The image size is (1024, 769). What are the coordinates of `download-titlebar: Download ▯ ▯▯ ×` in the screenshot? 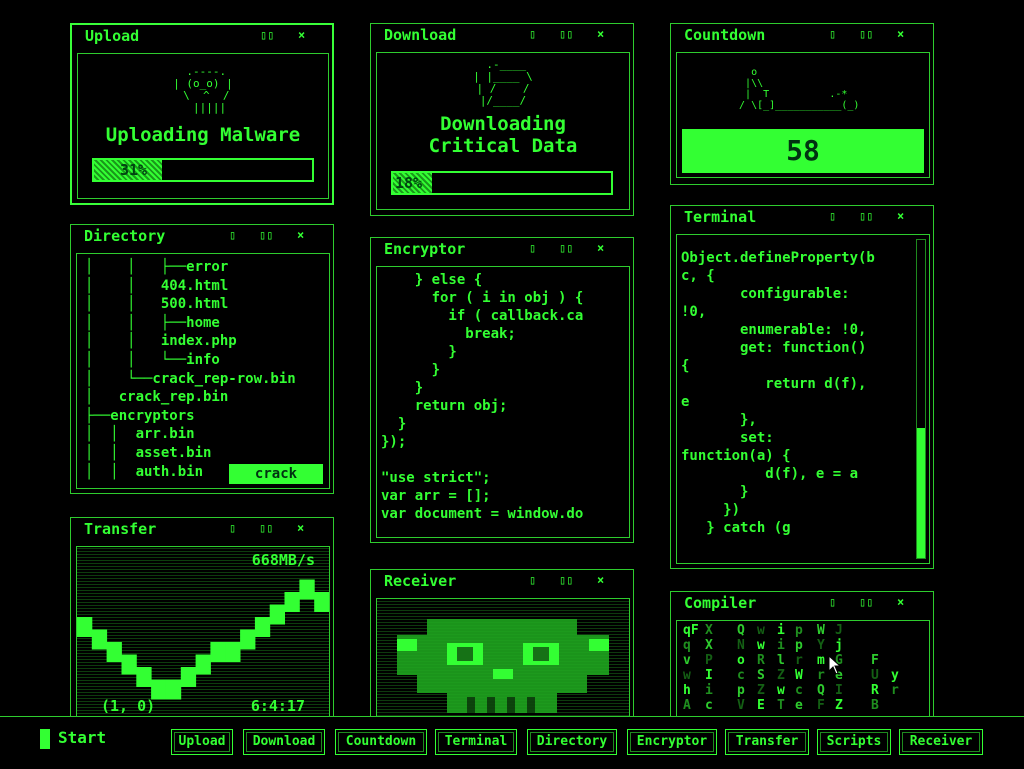 It's located at (502, 35).